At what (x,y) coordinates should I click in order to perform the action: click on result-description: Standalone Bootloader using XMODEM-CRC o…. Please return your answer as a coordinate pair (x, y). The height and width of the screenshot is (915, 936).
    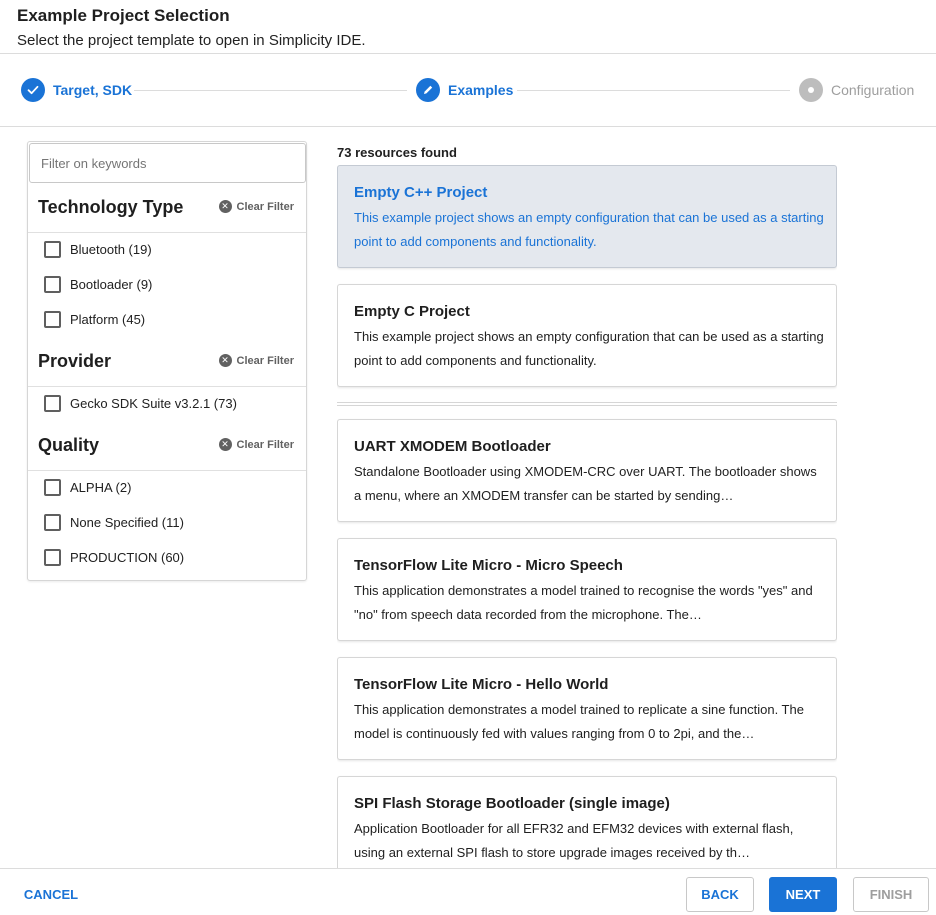
    Looking at the image, I should click on (585, 483).